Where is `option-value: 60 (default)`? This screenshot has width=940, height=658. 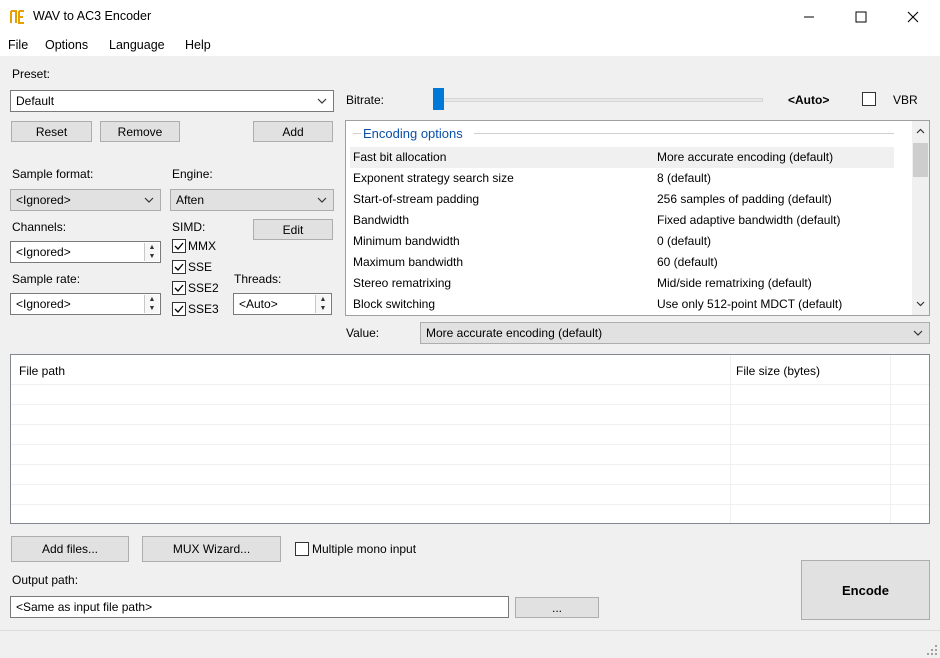
option-value: 60 (default) is located at coordinates (687, 262).